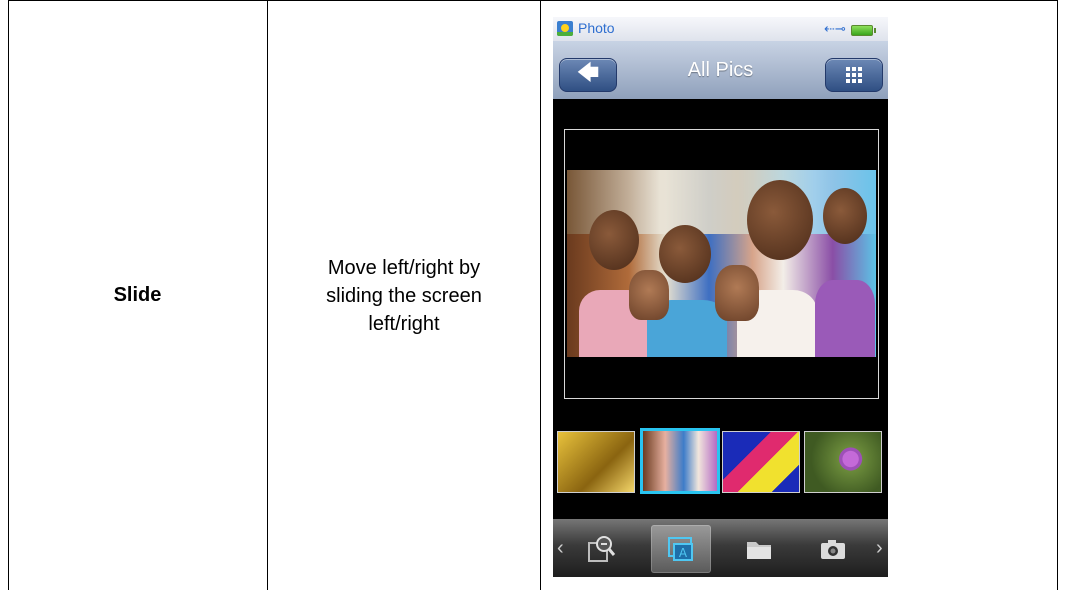 The width and height of the screenshot is (1065, 590). I want to click on svg-text: A, so click(683, 553).